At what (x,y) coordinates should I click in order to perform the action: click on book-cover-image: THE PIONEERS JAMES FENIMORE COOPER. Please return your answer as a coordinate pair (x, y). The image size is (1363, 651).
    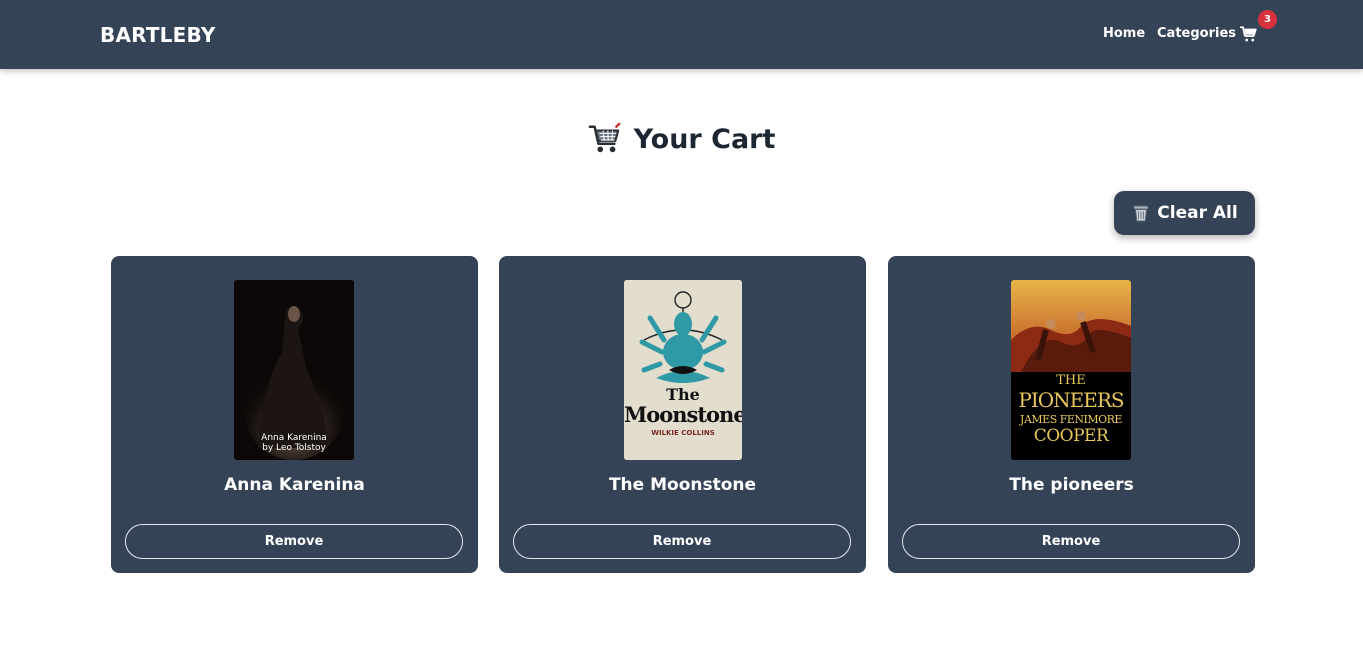
    Looking at the image, I should click on (1071, 370).